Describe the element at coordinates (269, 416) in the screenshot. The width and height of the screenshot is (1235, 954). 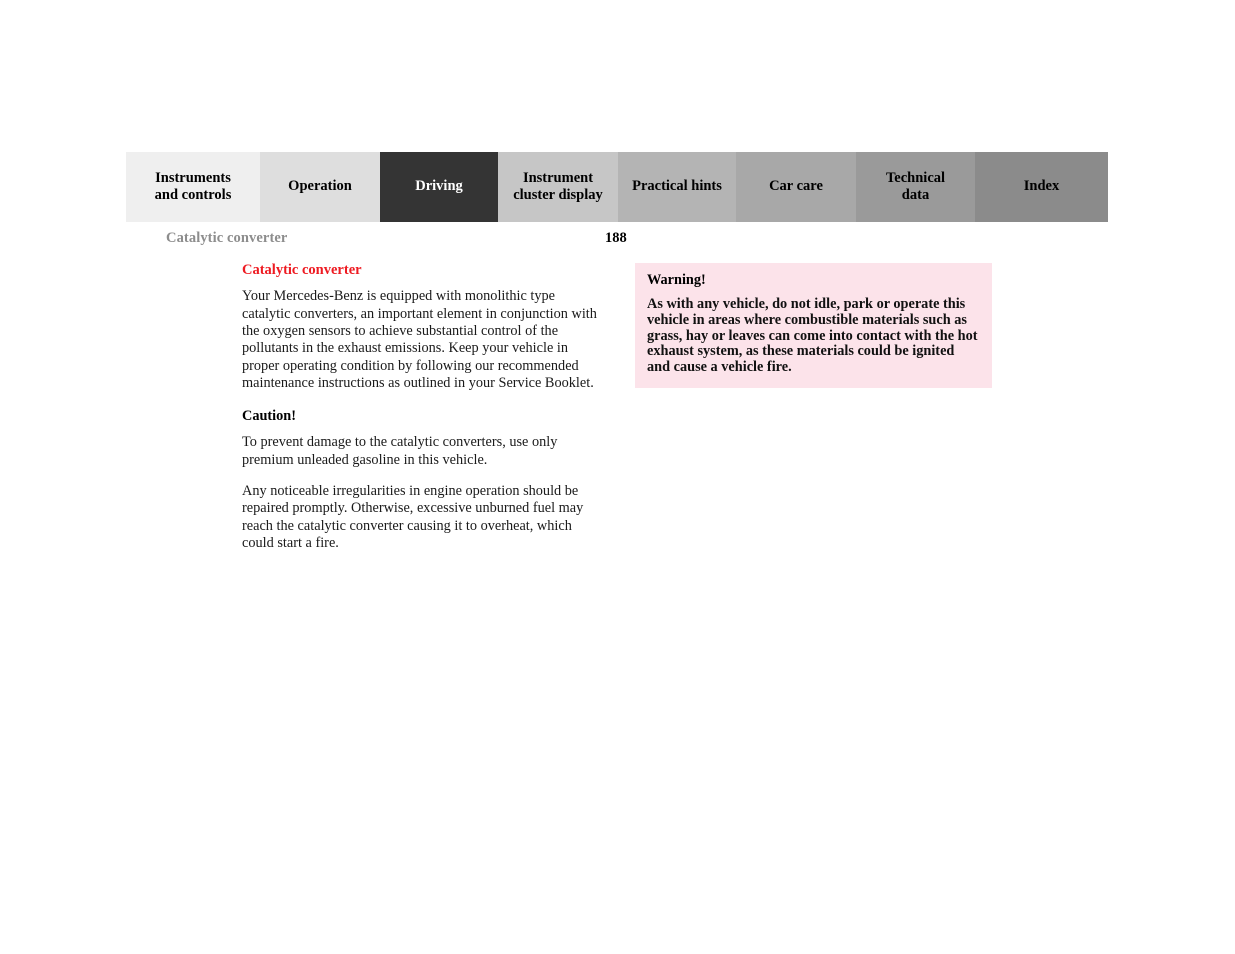
I see `caution-heading: Caution!` at that location.